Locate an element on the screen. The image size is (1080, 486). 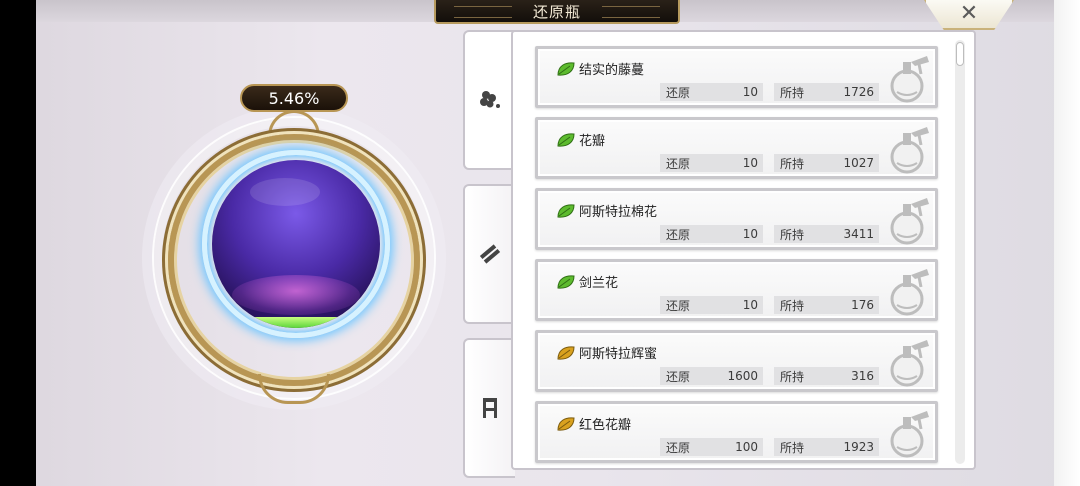
item-name: 阿斯特拉辉蜜 is located at coordinates (618, 354).